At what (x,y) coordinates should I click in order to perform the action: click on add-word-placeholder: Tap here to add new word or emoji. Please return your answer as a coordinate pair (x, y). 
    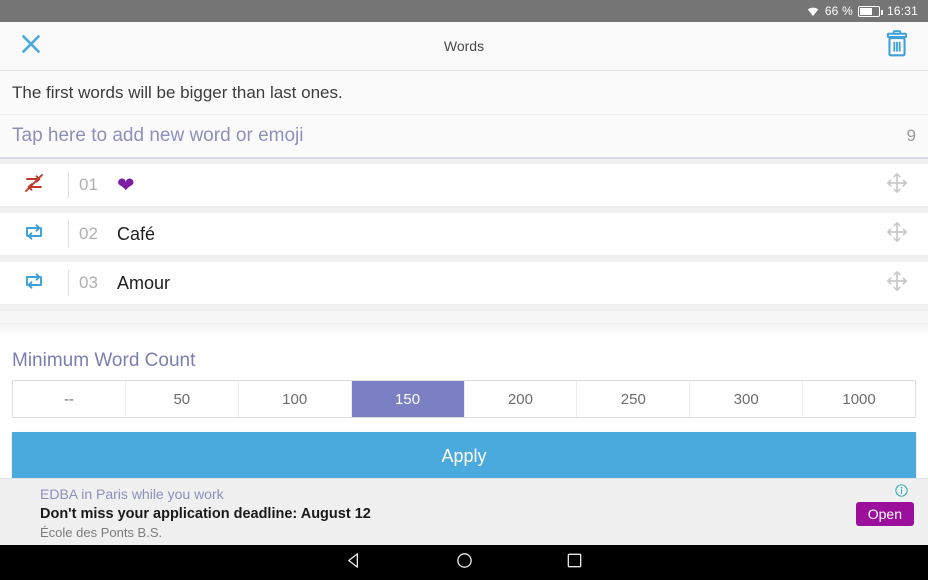
    Looking at the image, I should click on (158, 135).